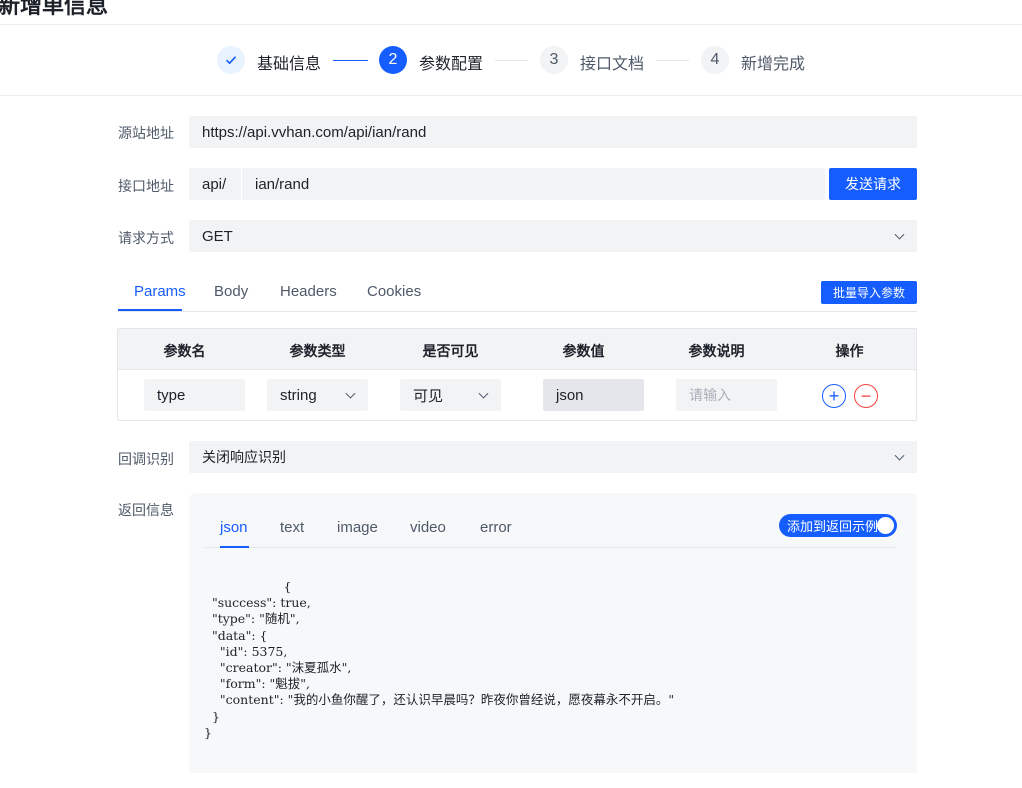 This screenshot has height=788, width=1022. What do you see at coordinates (298, 395) in the screenshot?
I see `param-type-value: string` at bounding box center [298, 395].